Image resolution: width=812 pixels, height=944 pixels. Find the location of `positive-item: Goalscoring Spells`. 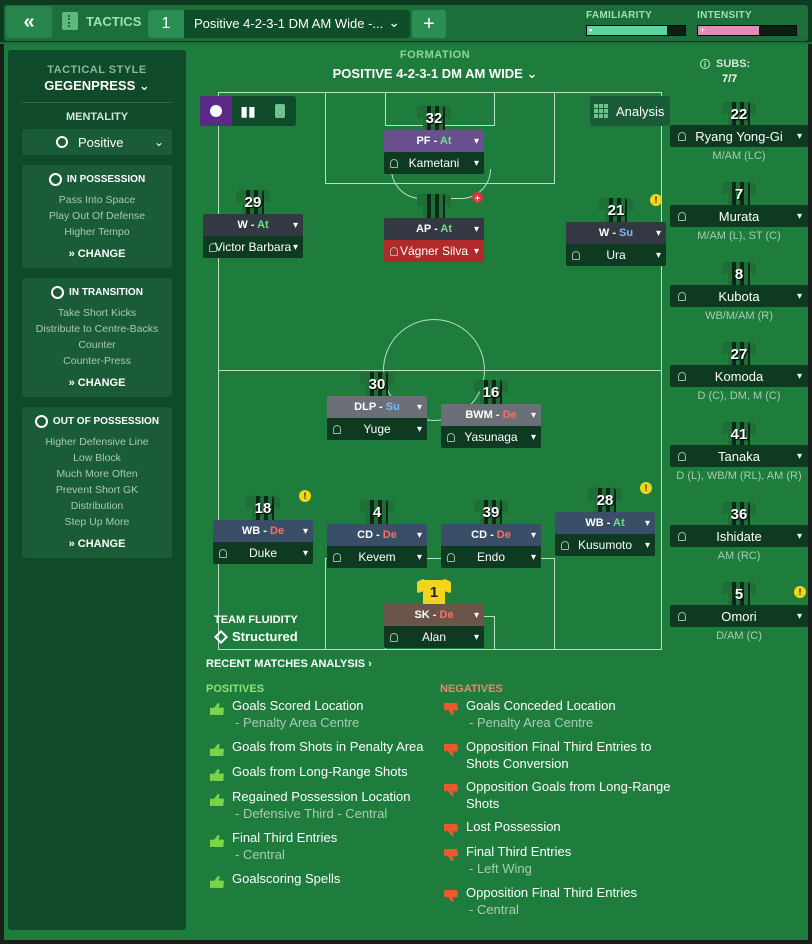

positive-item: Goalscoring Spells is located at coordinates (286, 878).